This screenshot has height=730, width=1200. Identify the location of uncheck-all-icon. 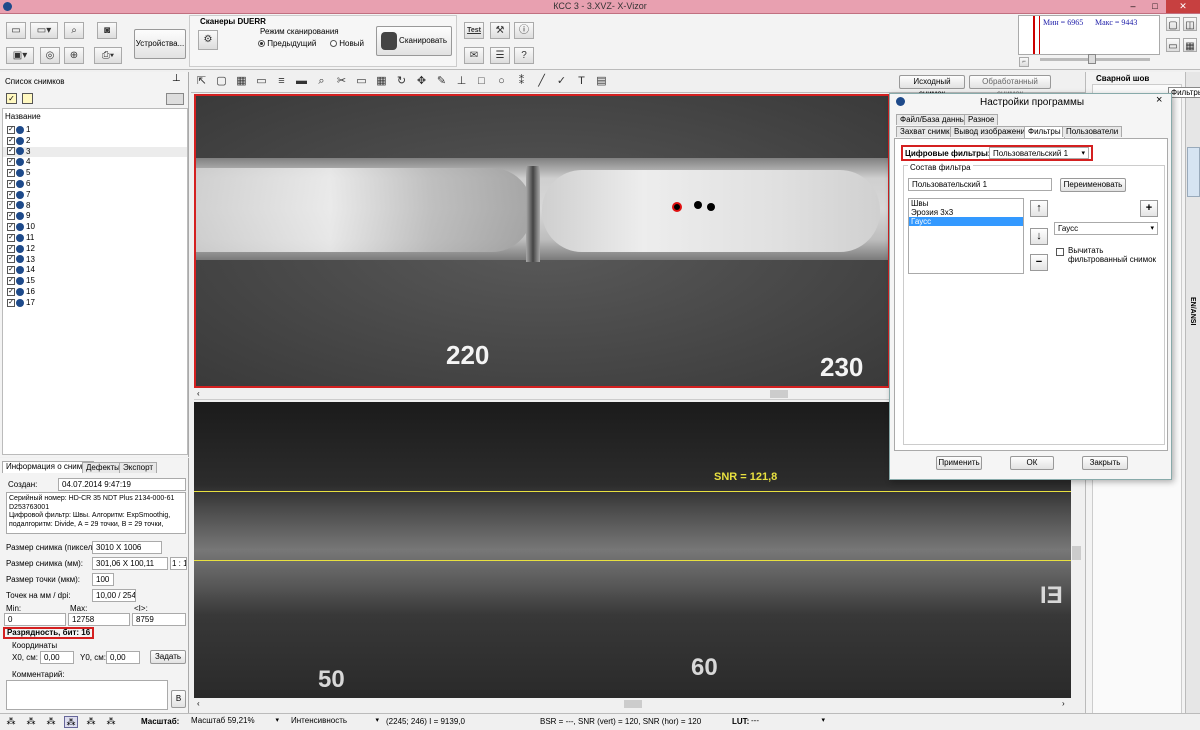
(27, 98).